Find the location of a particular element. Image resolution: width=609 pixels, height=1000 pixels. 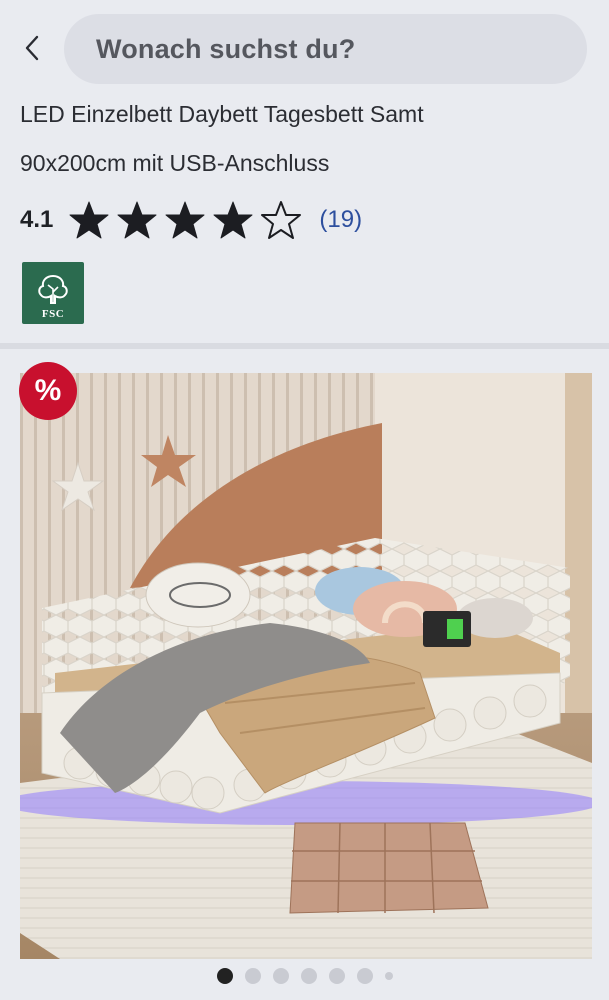

star-rating is located at coordinates (185, 220).